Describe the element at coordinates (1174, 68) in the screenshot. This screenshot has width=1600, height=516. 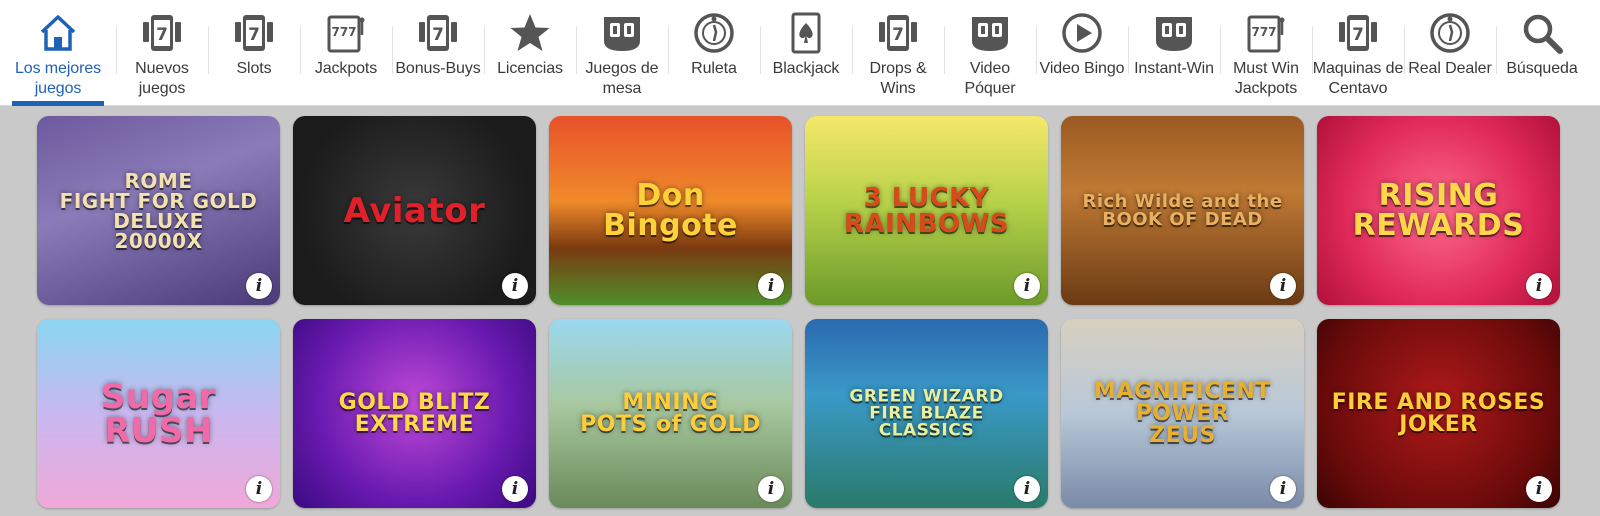
I see `nav-item-label: Instant-Win` at that location.